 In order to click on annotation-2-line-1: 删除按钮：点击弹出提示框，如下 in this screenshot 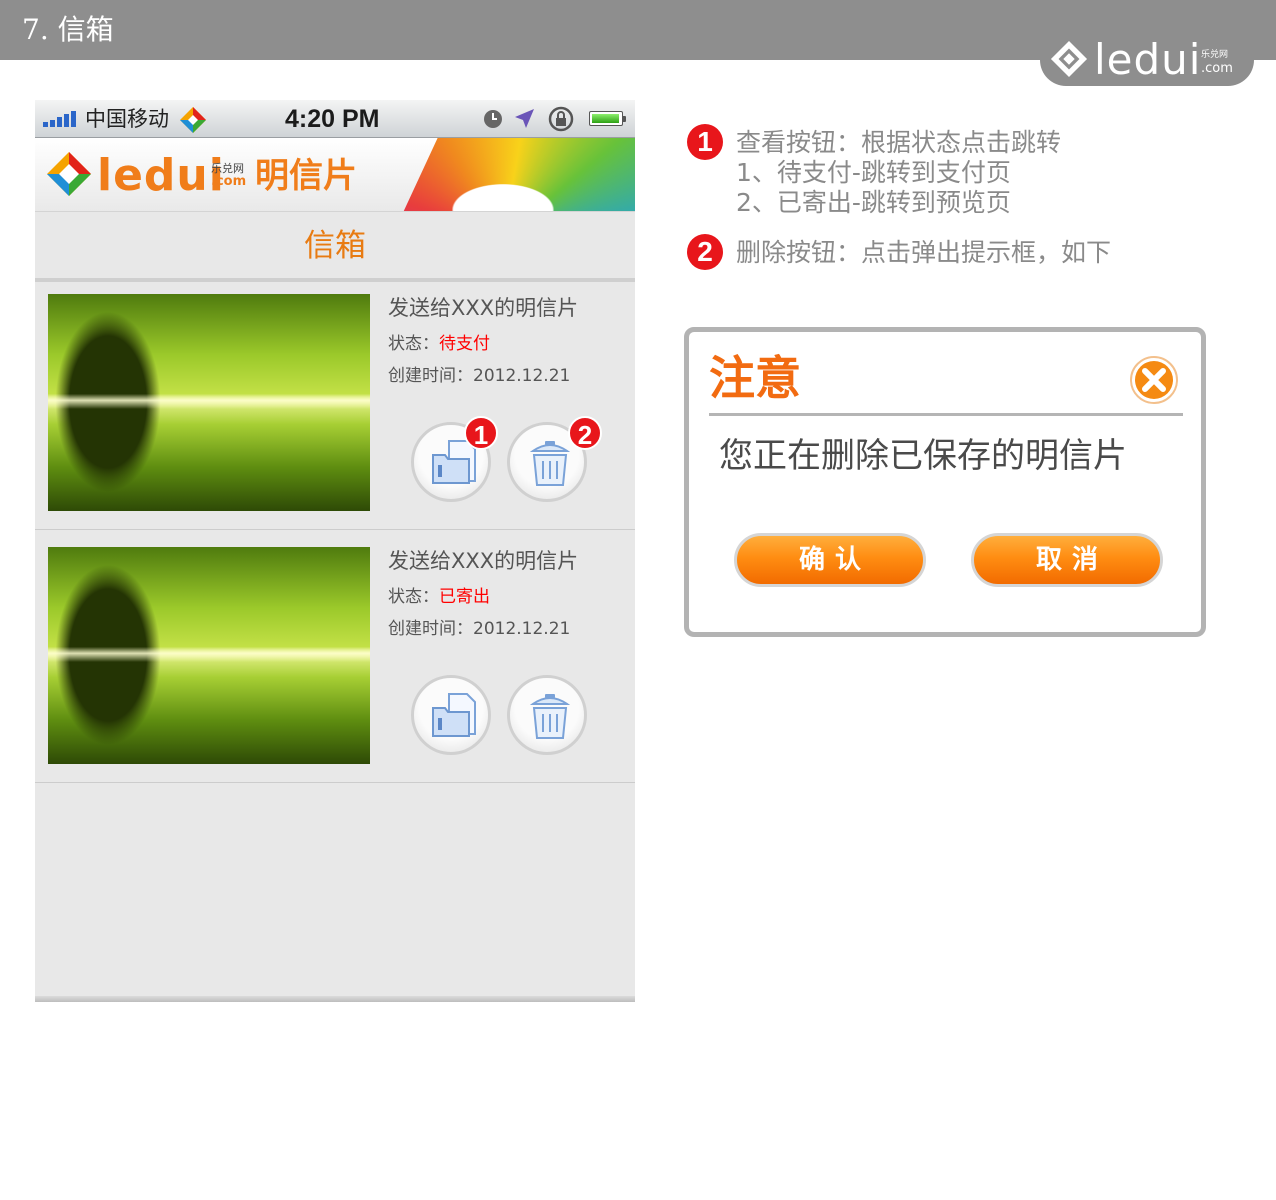, I will do `click(924, 252)`.